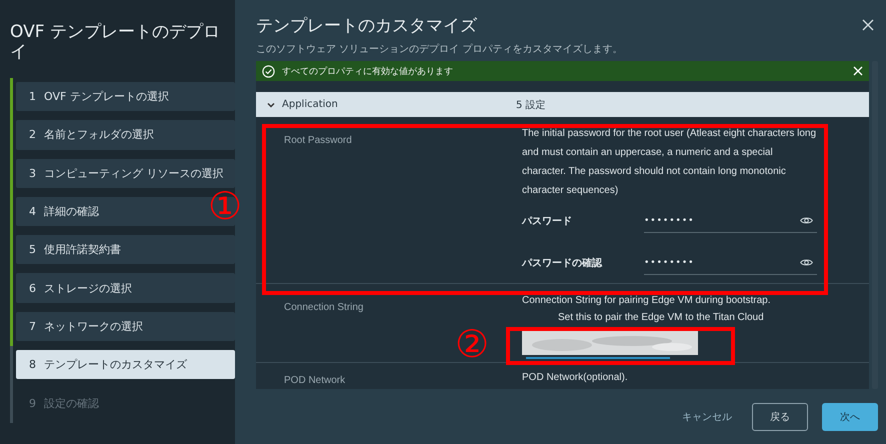 The image size is (886, 444). I want to click on wizard-step: 9 設定の確認, so click(125, 403).